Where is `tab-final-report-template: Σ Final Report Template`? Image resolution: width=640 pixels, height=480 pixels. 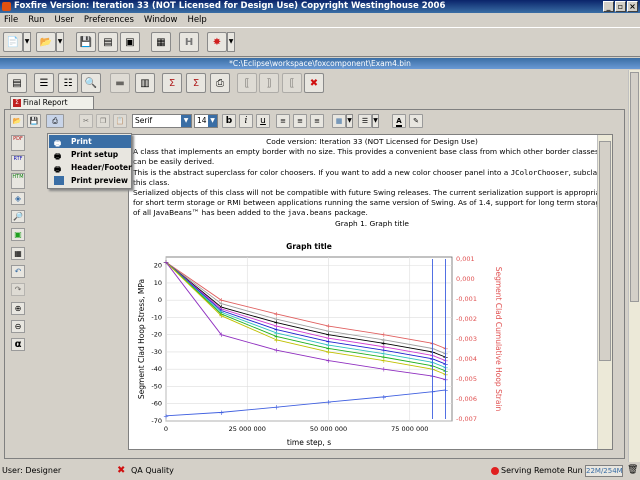
tab-final-report-template: Σ Final Report Template is located at coordinates (52, 107).